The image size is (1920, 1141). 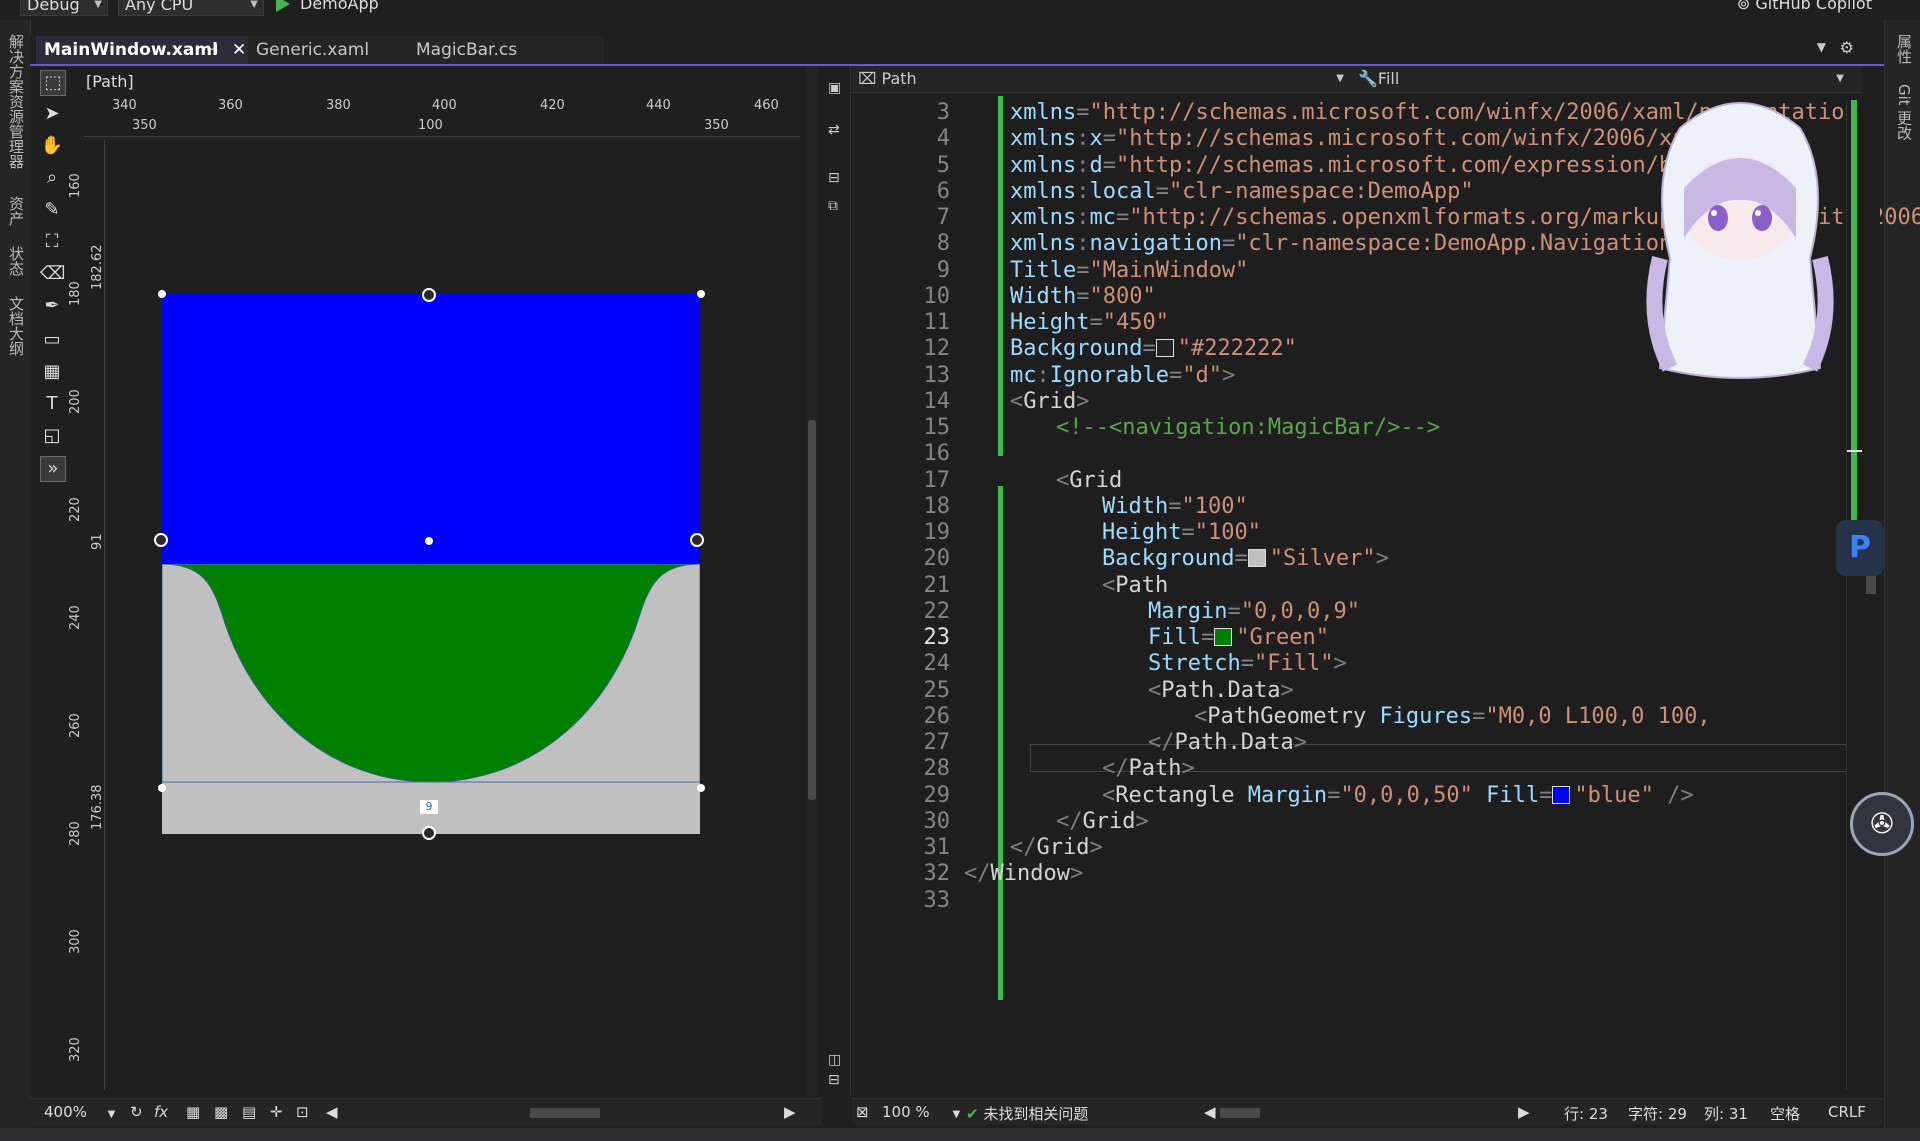 What do you see at coordinates (339, 6) in the screenshot?
I see `run-target-button: DemoApp` at bounding box center [339, 6].